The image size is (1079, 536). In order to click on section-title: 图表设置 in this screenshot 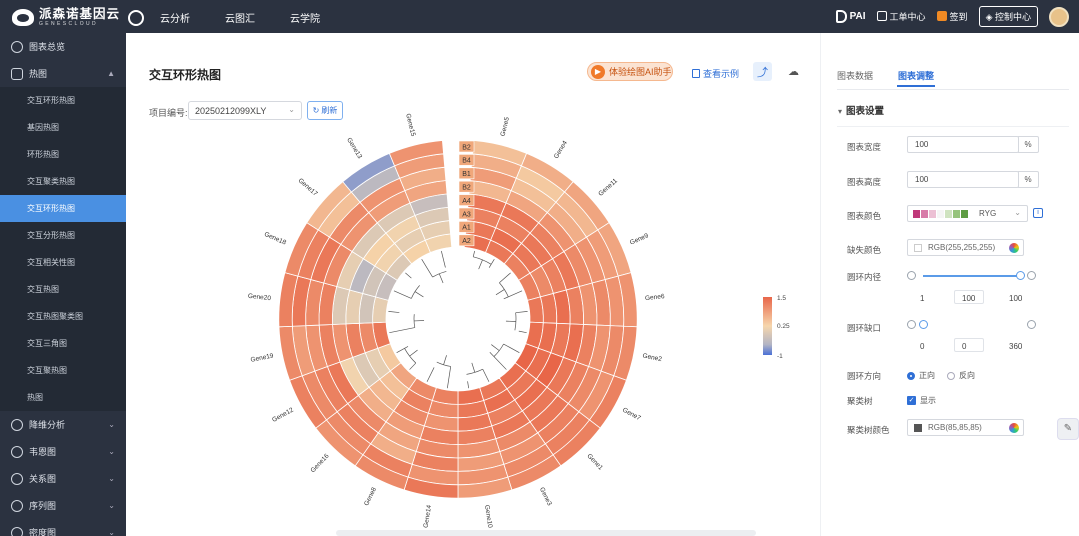, I will do `click(861, 110)`.